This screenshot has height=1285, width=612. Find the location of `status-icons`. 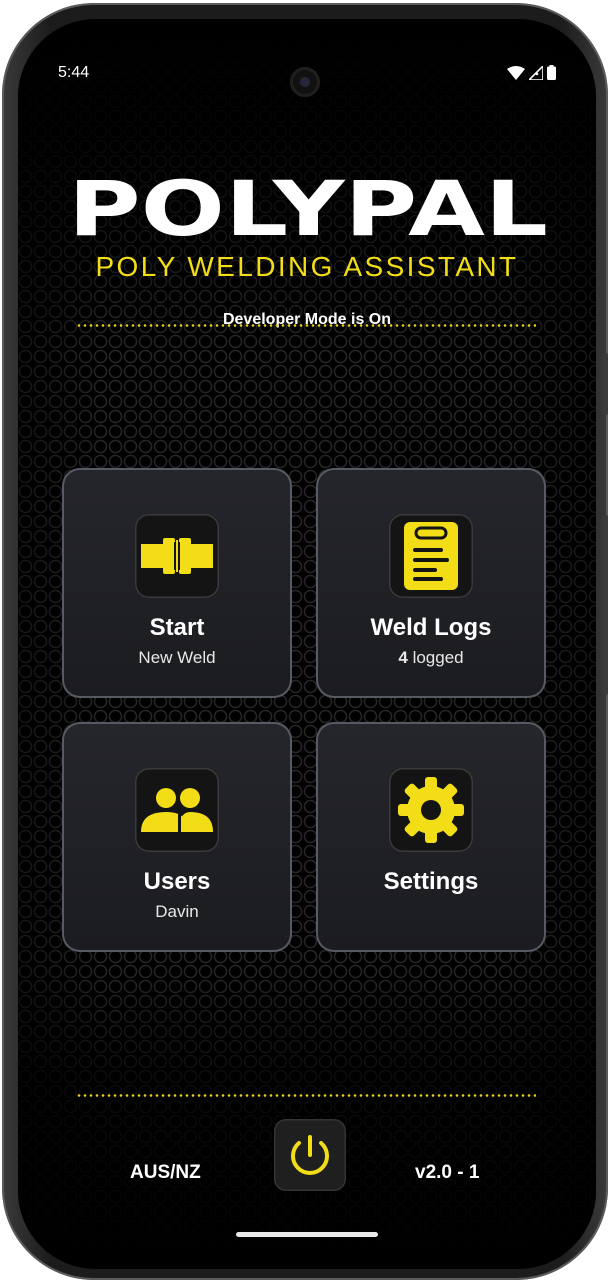

status-icons is located at coordinates (531, 72).